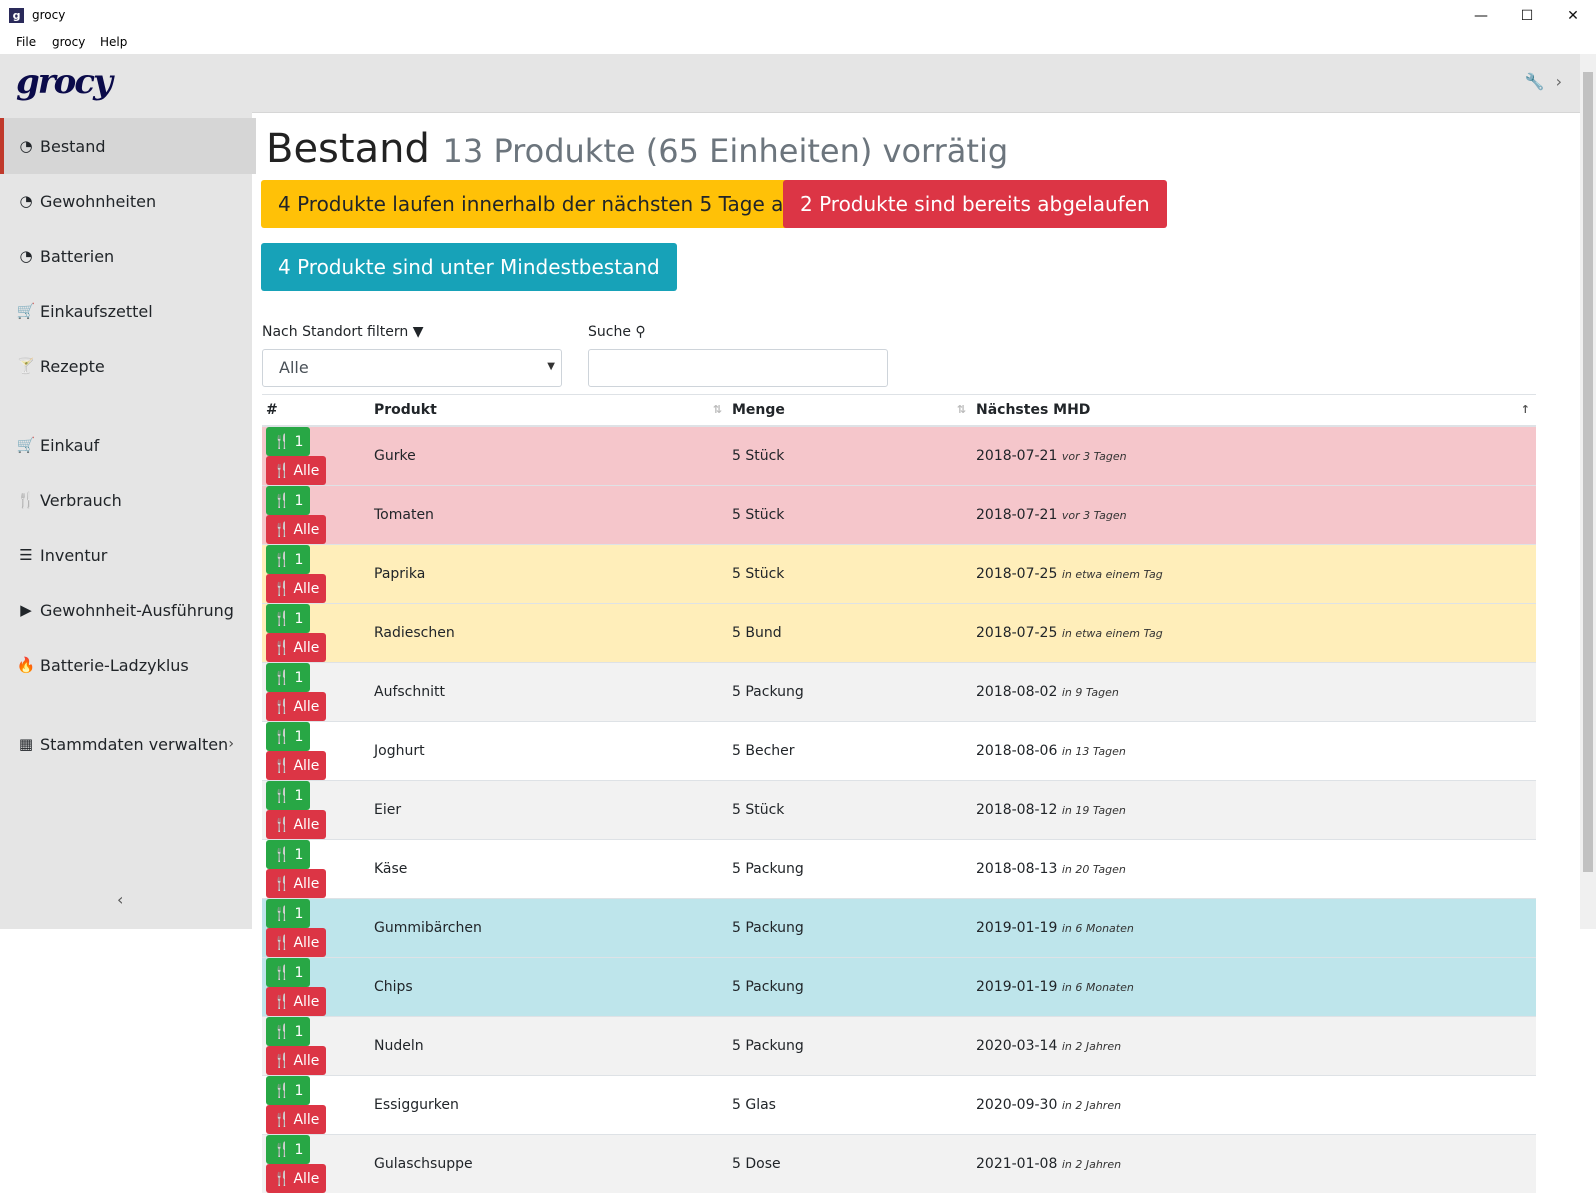 This screenshot has height=1193, width=1596. Describe the element at coordinates (63, 82) in the screenshot. I see `grocy-logo: grocy` at that location.